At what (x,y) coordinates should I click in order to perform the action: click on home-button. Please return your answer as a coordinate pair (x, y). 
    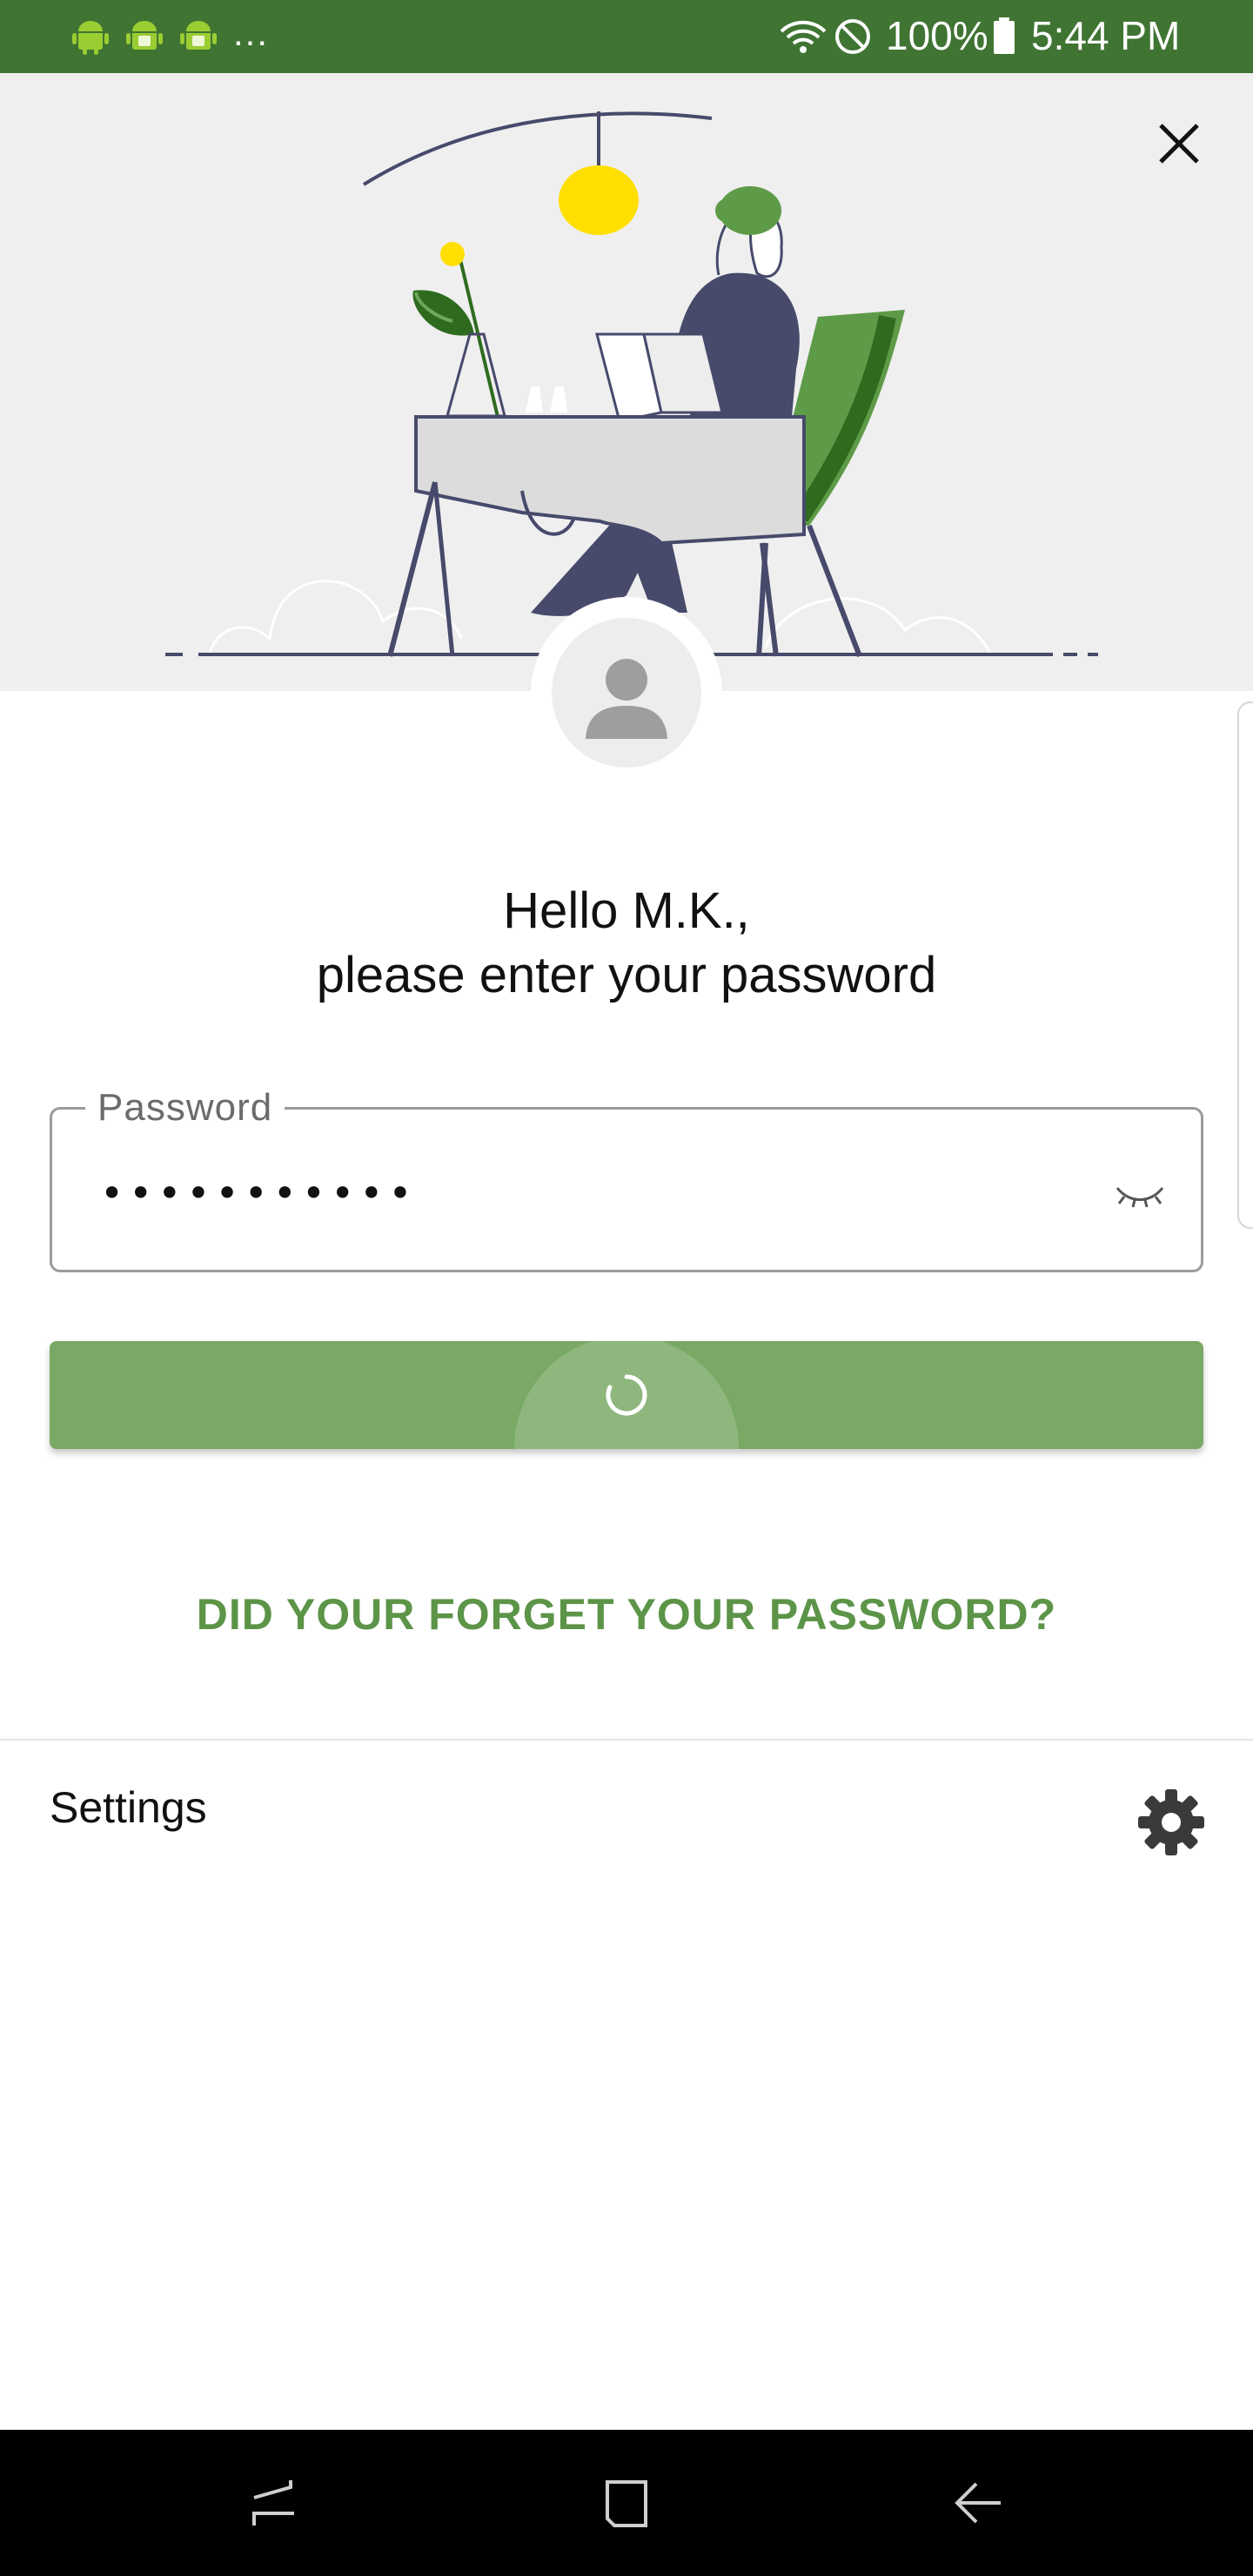
    Looking at the image, I should click on (626, 2502).